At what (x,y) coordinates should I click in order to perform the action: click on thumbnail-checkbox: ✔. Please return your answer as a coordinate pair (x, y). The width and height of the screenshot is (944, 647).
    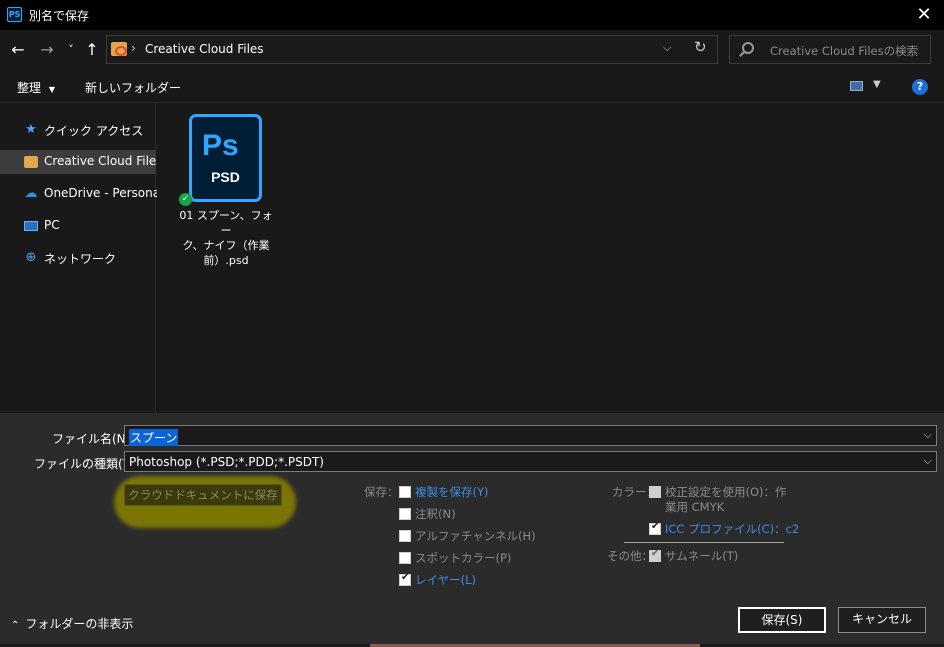
    Looking at the image, I should click on (655, 555).